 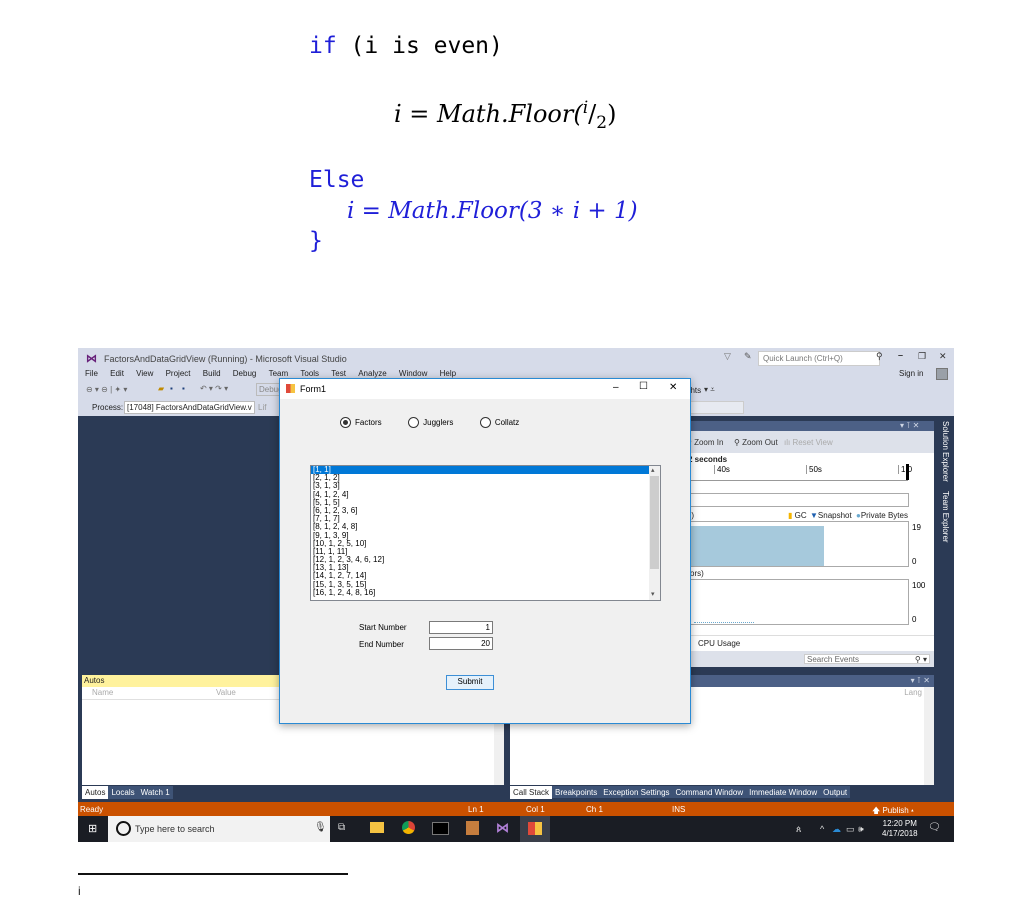 What do you see at coordinates (654, 522) in the screenshot?
I see `scroll-thumb` at bounding box center [654, 522].